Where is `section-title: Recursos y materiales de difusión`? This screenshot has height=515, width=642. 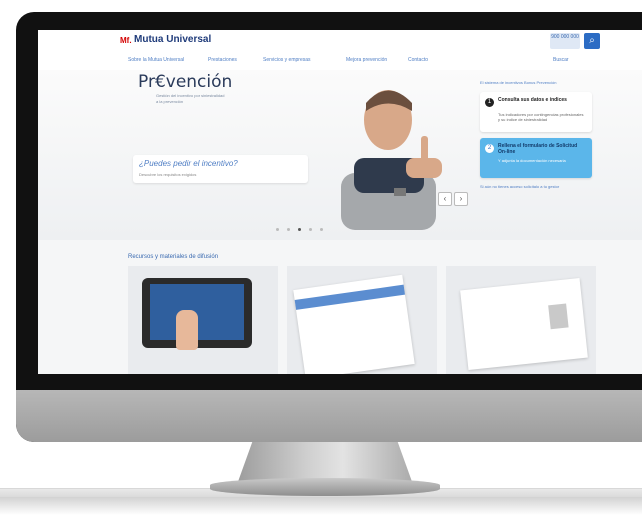
section-title: Recursos y materiales de difusión is located at coordinates (173, 257).